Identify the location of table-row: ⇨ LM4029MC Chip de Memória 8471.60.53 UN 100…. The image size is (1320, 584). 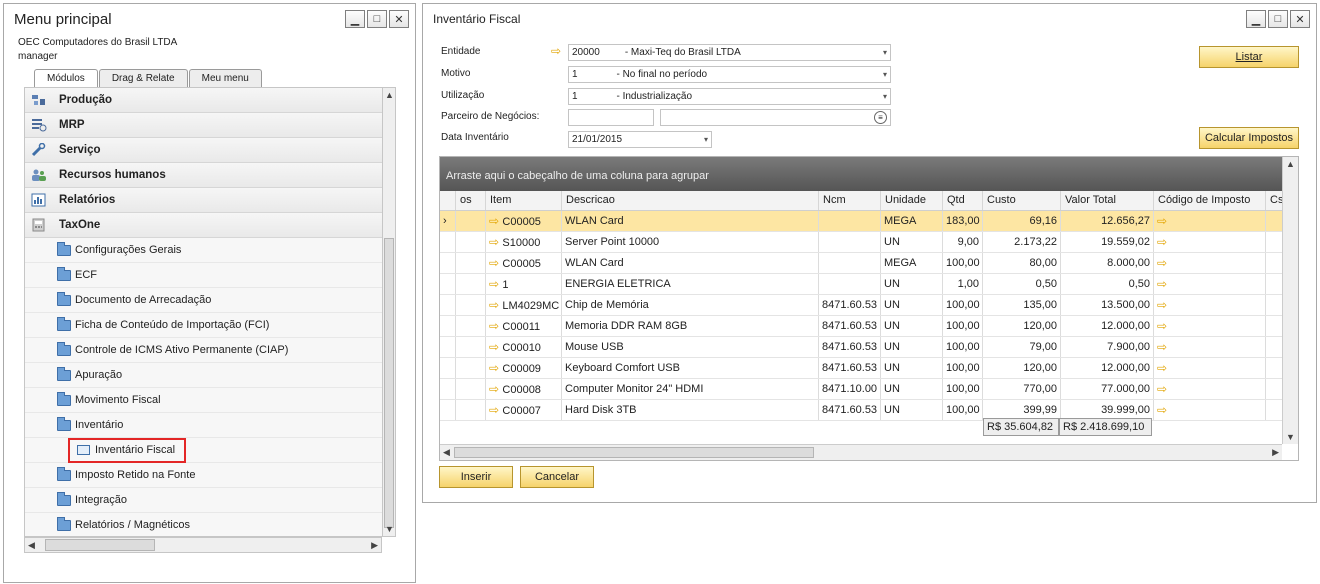
(869, 305).